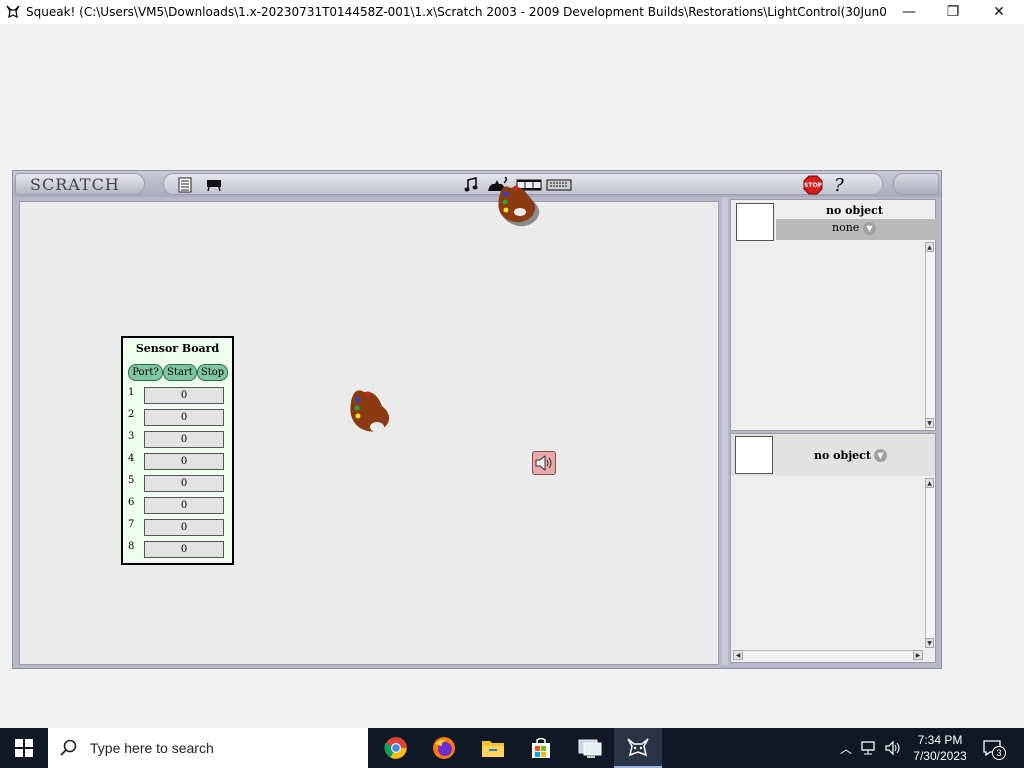  I want to click on speaker-sprite, so click(544, 463).